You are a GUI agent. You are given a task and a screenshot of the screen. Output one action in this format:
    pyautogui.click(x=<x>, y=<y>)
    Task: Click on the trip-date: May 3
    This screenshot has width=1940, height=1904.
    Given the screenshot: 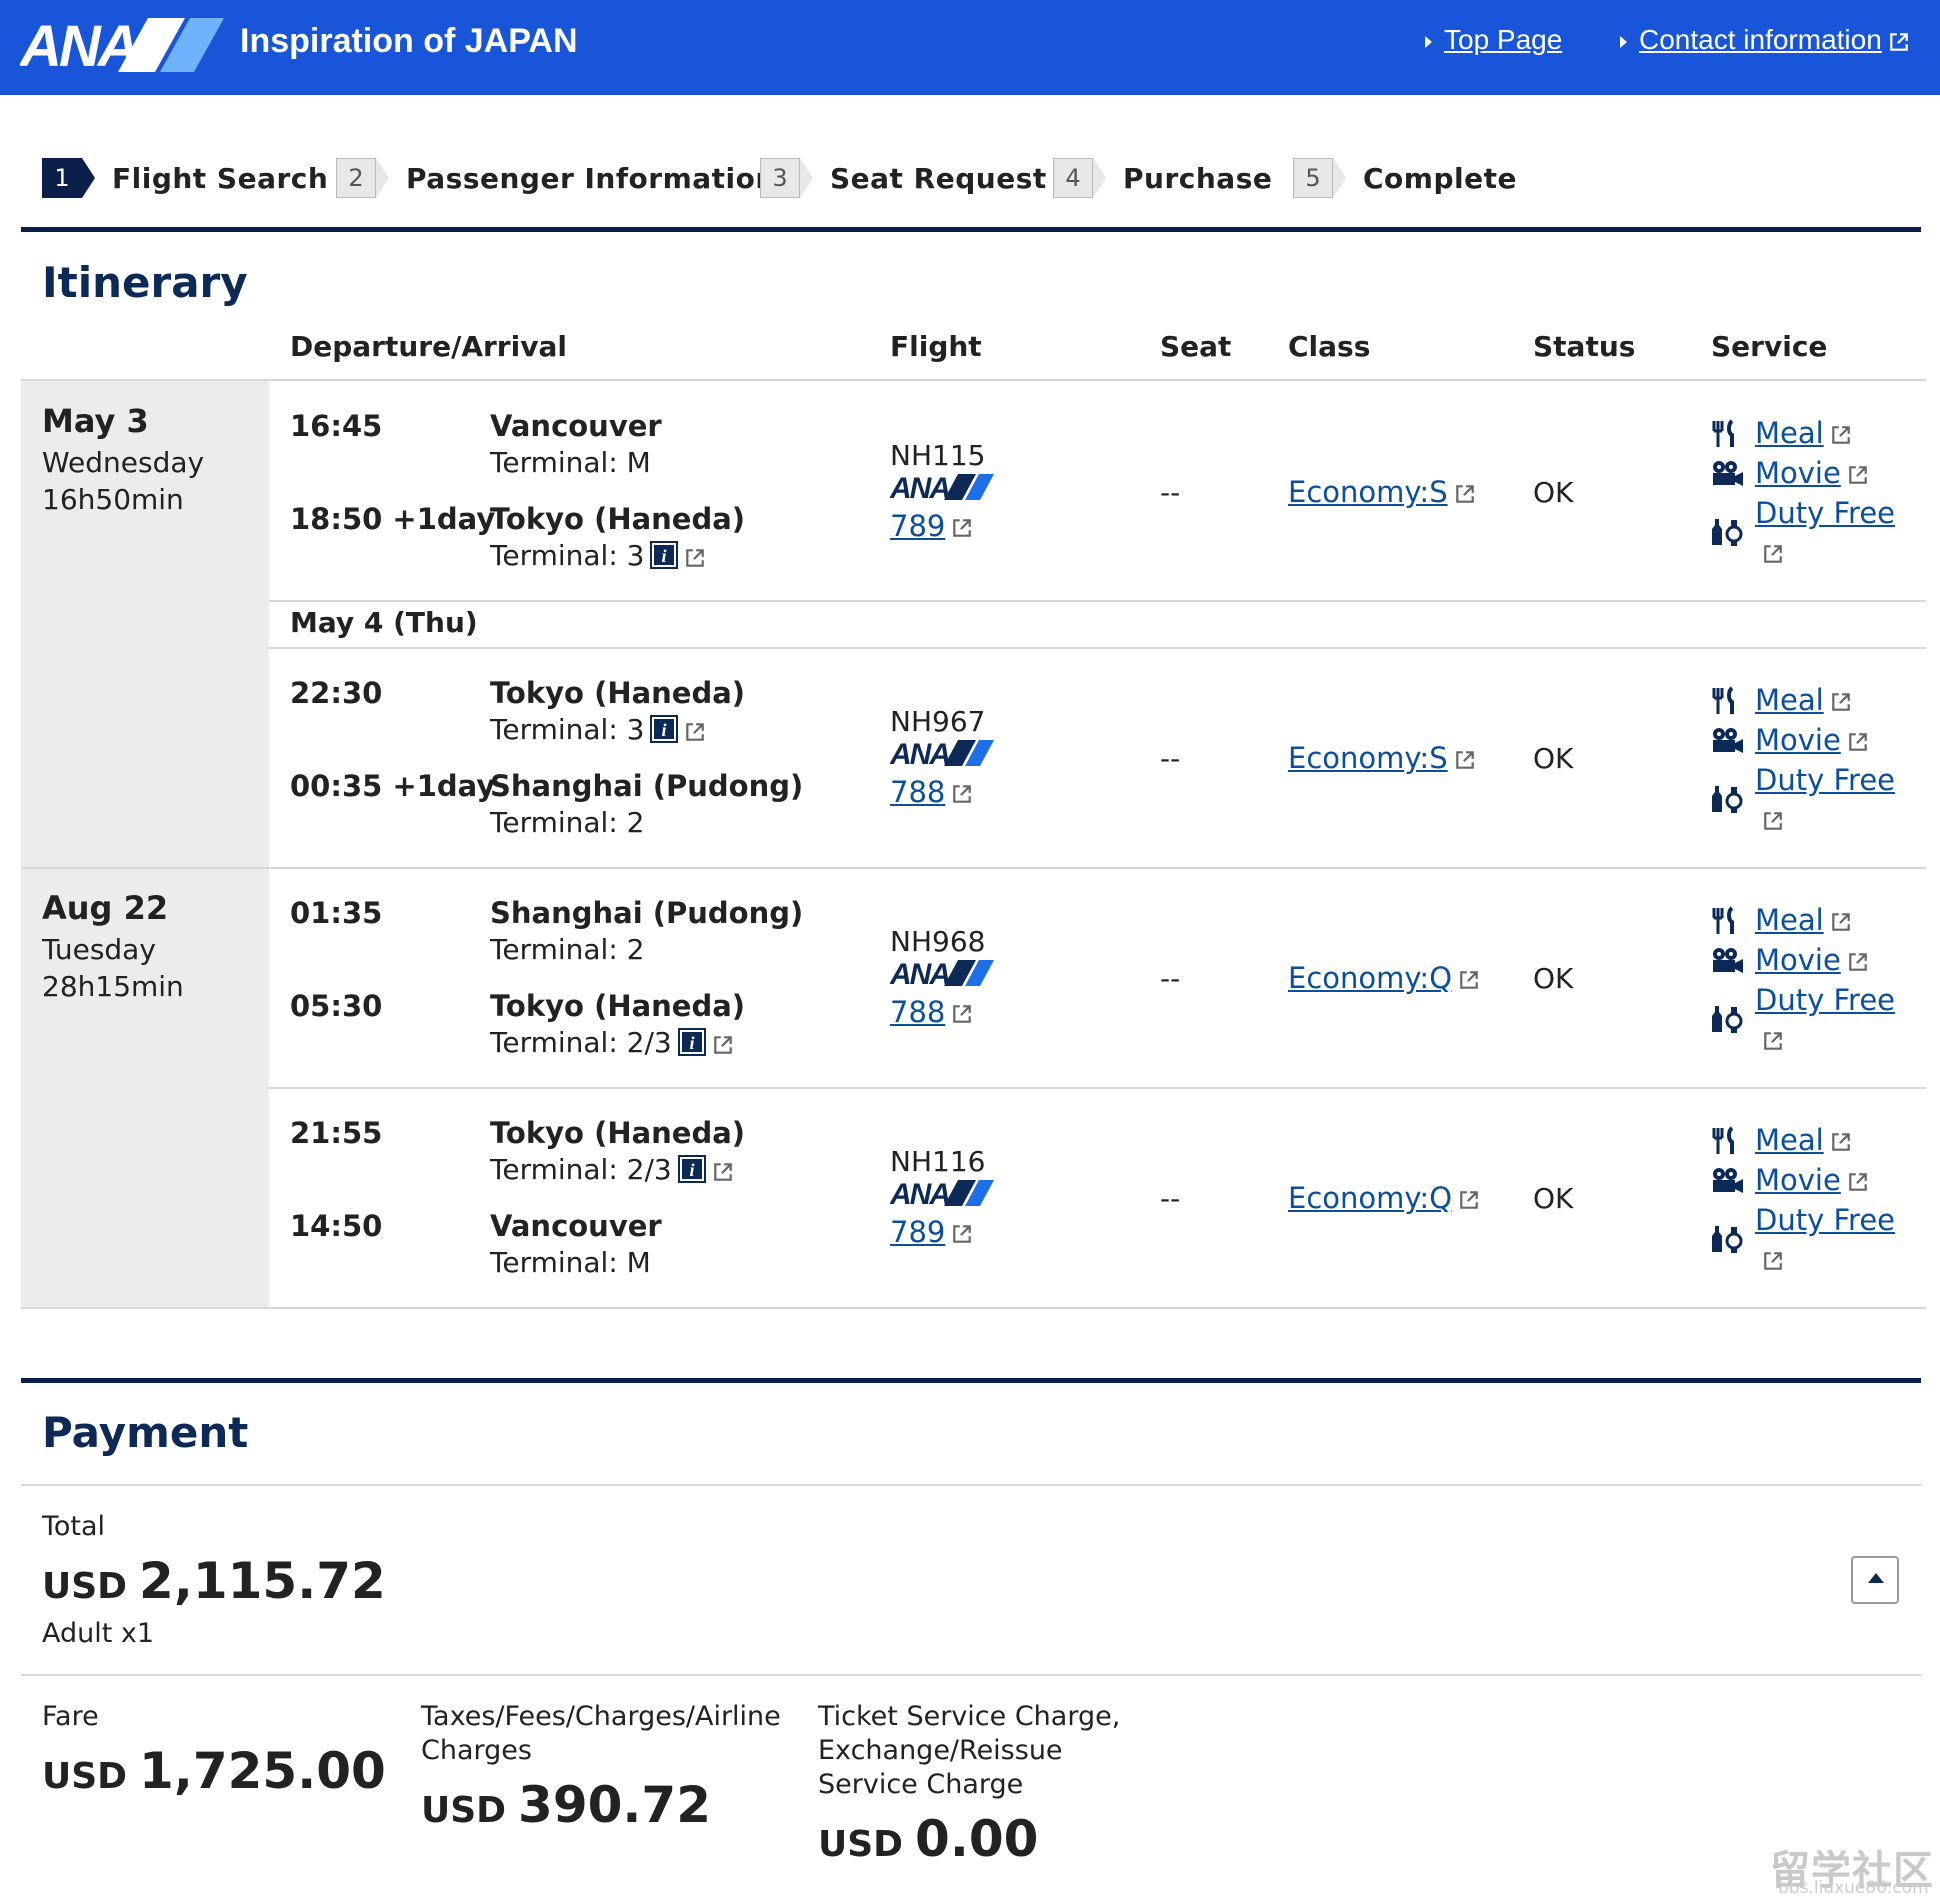 What is the action you would take?
    pyautogui.click(x=95, y=421)
    